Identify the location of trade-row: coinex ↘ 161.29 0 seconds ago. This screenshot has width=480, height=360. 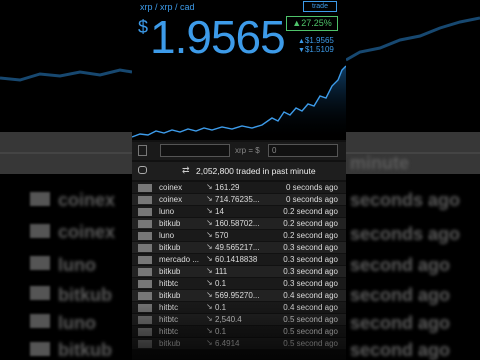
(239, 188).